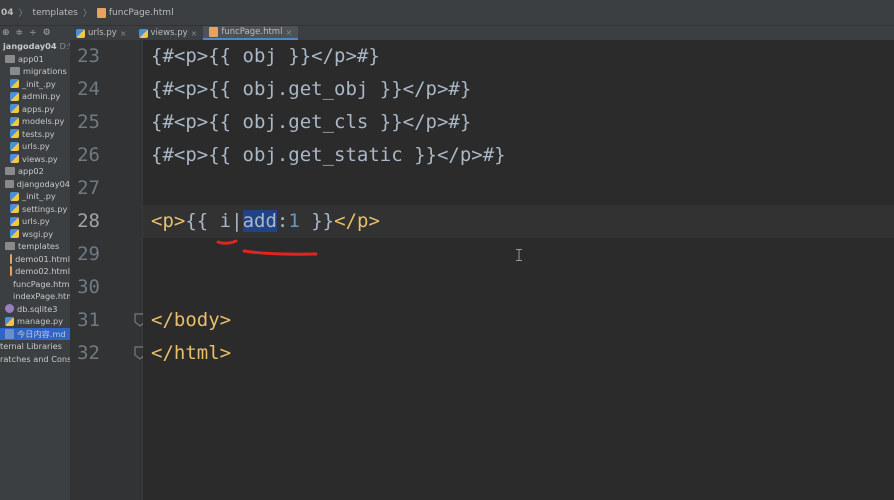 This screenshot has height=500, width=894. Describe the element at coordinates (47, 33) in the screenshot. I see `gear-icon: ⚙` at that location.